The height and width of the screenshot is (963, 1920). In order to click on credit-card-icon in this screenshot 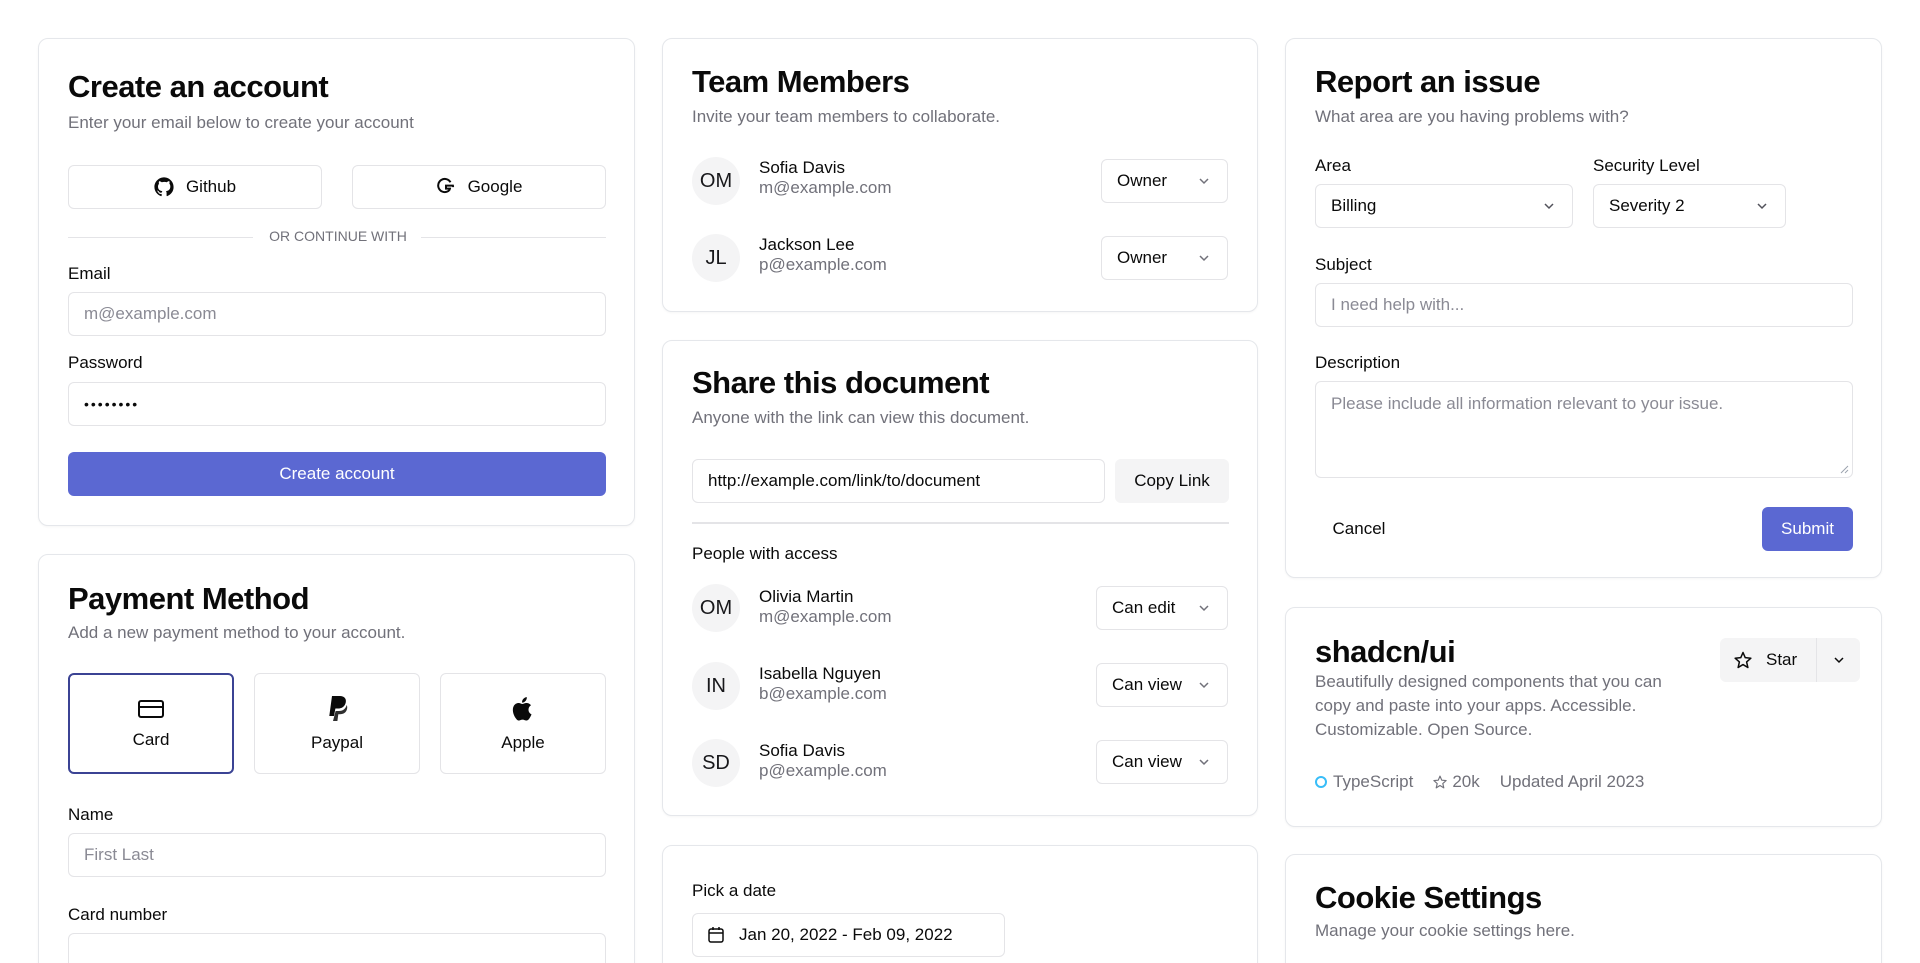, I will do `click(151, 709)`.